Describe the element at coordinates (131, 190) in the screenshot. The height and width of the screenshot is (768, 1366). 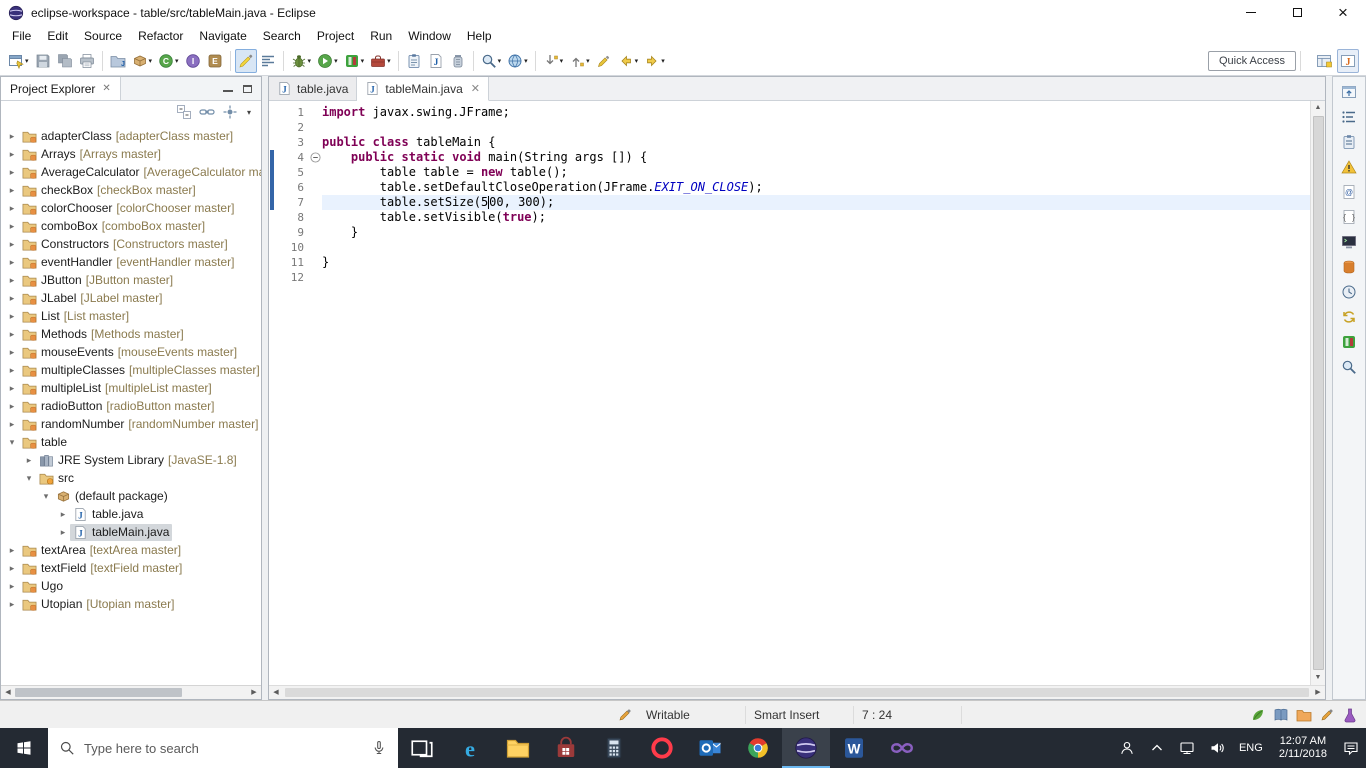
I see `tree-item-checkbox: ▸ checkBox [checkBox master]` at that location.